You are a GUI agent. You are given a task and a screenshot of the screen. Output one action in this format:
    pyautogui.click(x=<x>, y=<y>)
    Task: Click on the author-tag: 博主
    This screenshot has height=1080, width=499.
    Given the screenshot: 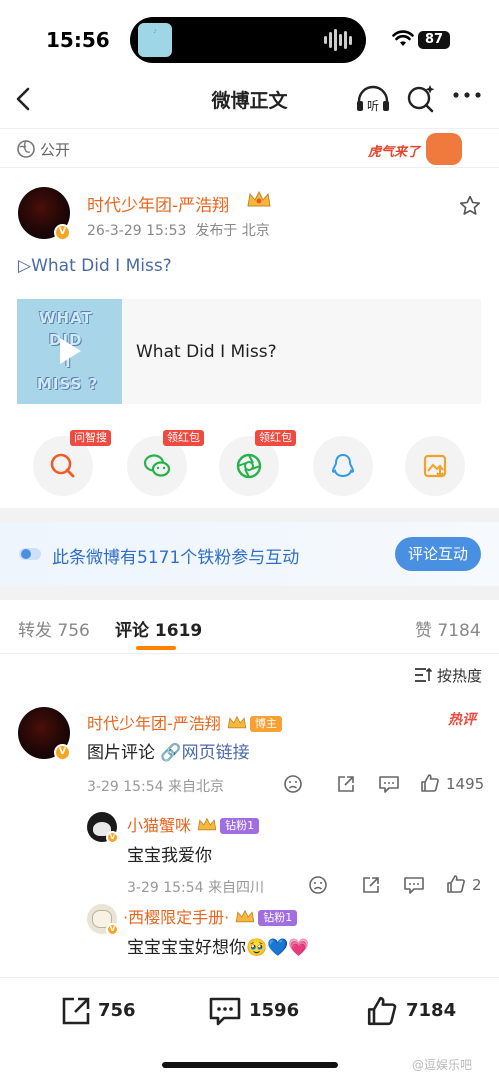 What is the action you would take?
    pyautogui.click(x=265, y=724)
    